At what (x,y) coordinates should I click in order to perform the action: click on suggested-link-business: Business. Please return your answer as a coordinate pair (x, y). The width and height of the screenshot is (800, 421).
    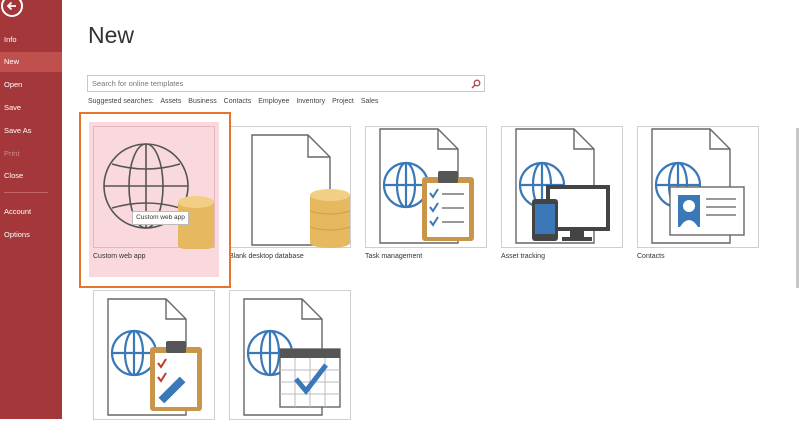
    Looking at the image, I should click on (202, 101).